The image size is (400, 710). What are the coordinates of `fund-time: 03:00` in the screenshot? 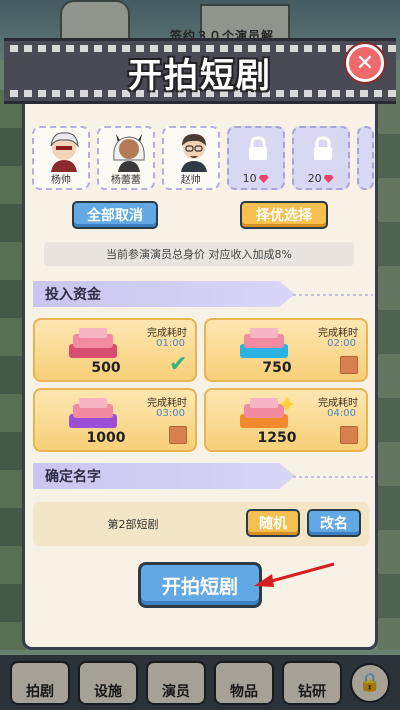 It's located at (170, 413).